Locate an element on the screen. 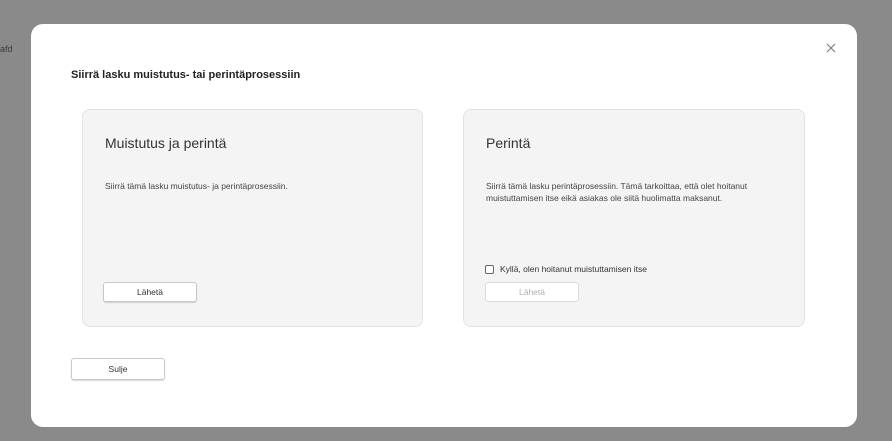 The width and height of the screenshot is (892, 441). card-title: Muistutus ja perintä is located at coordinates (166, 143).